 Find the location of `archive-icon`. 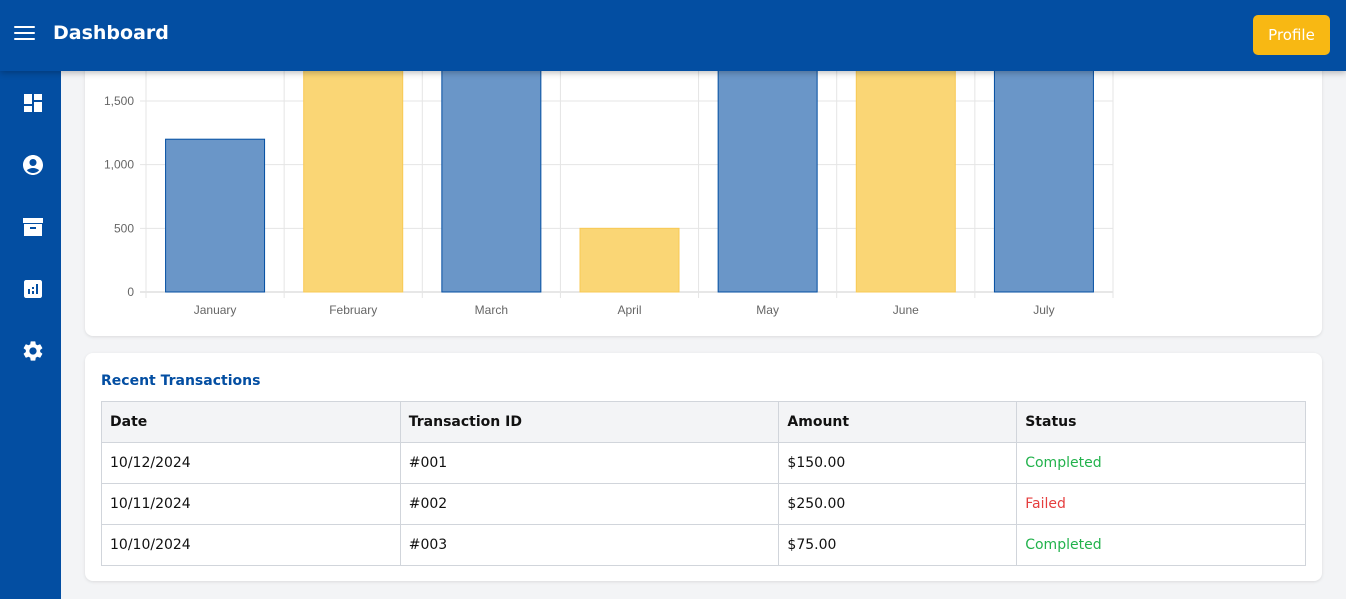

archive-icon is located at coordinates (33, 227).